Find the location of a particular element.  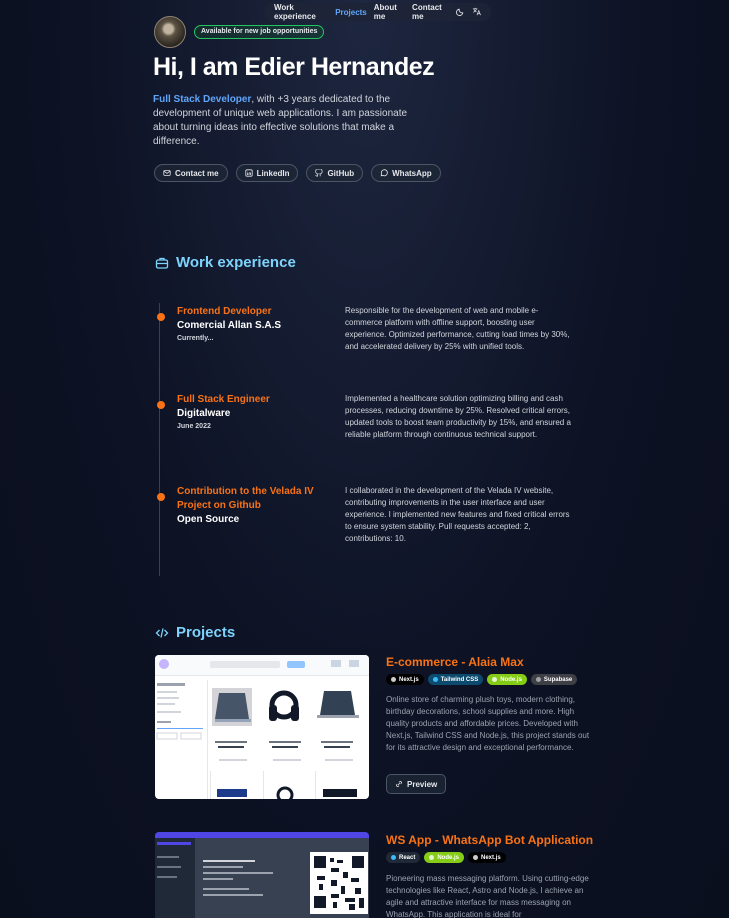

experience-role: Full Stack Engineer is located at coordinates (223, 399).